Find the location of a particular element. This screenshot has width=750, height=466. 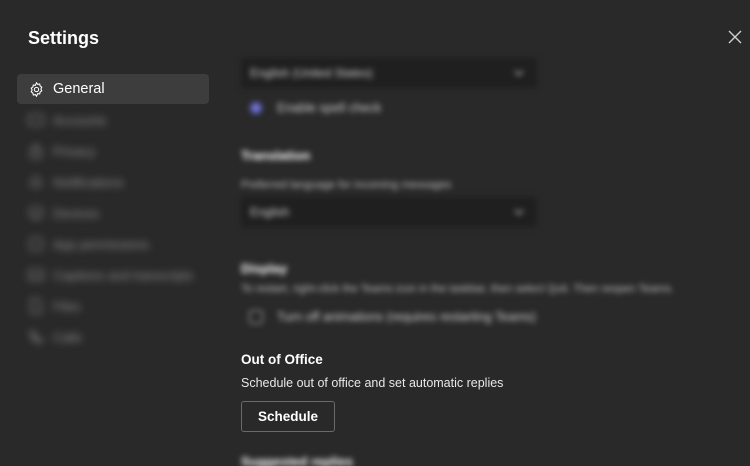

translation-select: English is located at coordinates (389, 212).